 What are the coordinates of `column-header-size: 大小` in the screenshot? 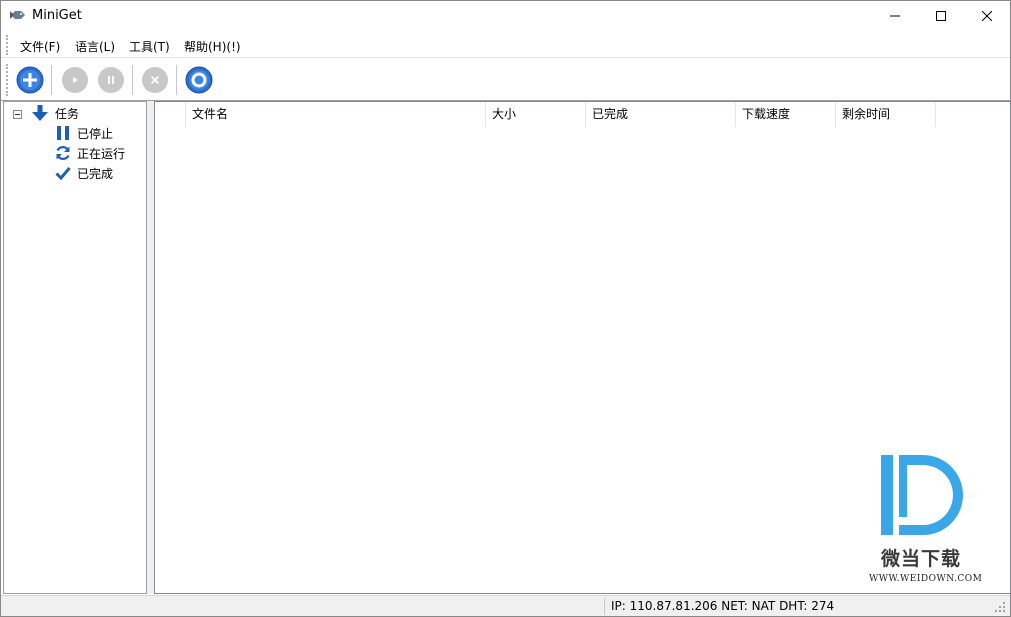 It's located at (536, 114).